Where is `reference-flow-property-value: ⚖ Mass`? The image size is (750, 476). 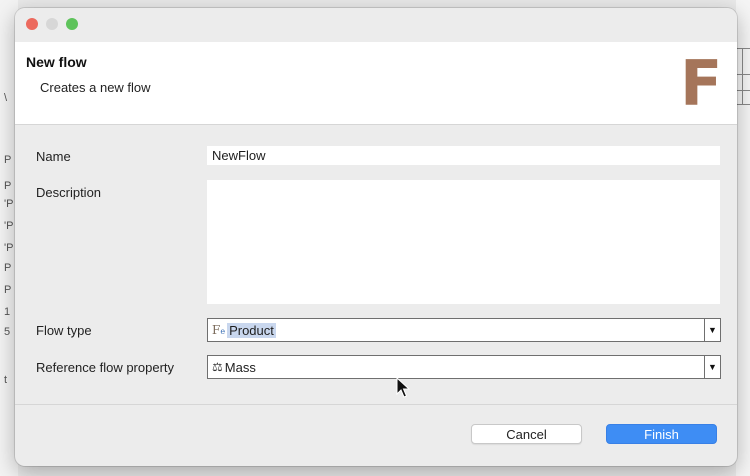
reference-flow-property-value: ⚖ Mass is located at coordinates (234, 367).